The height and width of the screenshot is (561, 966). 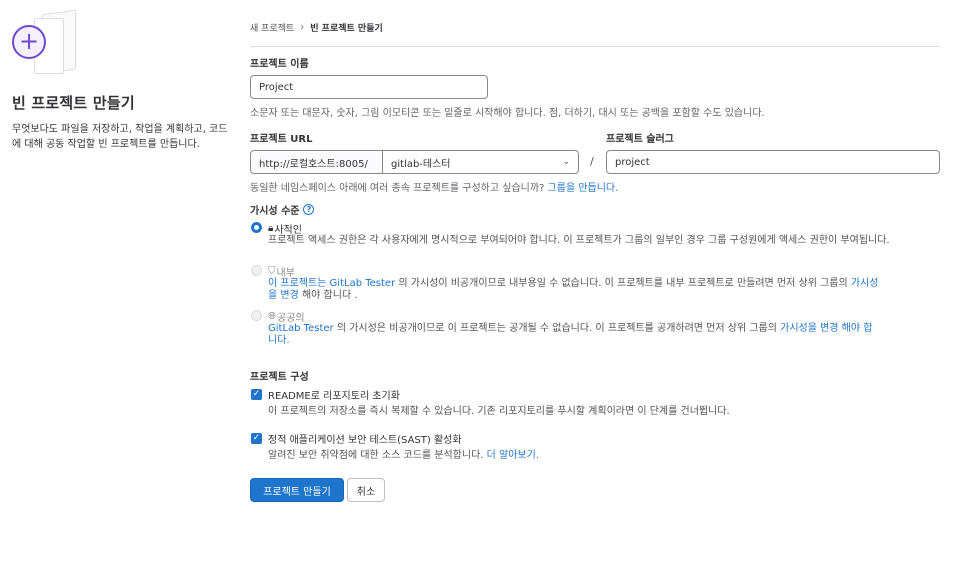 What do you see at coordinates (297, 490) in the screenshot?
I see `create-project-button: 프로젝트 만들기` at bounding box center [297, 490].